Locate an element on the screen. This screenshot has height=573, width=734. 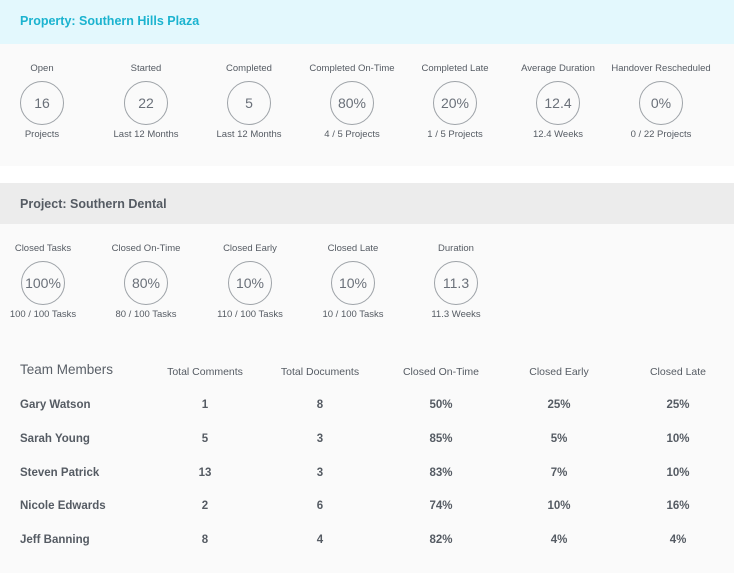
property-stat: Handover Rescheduled 0% 0 / 22 Projects is located at coordinates (661, 102).